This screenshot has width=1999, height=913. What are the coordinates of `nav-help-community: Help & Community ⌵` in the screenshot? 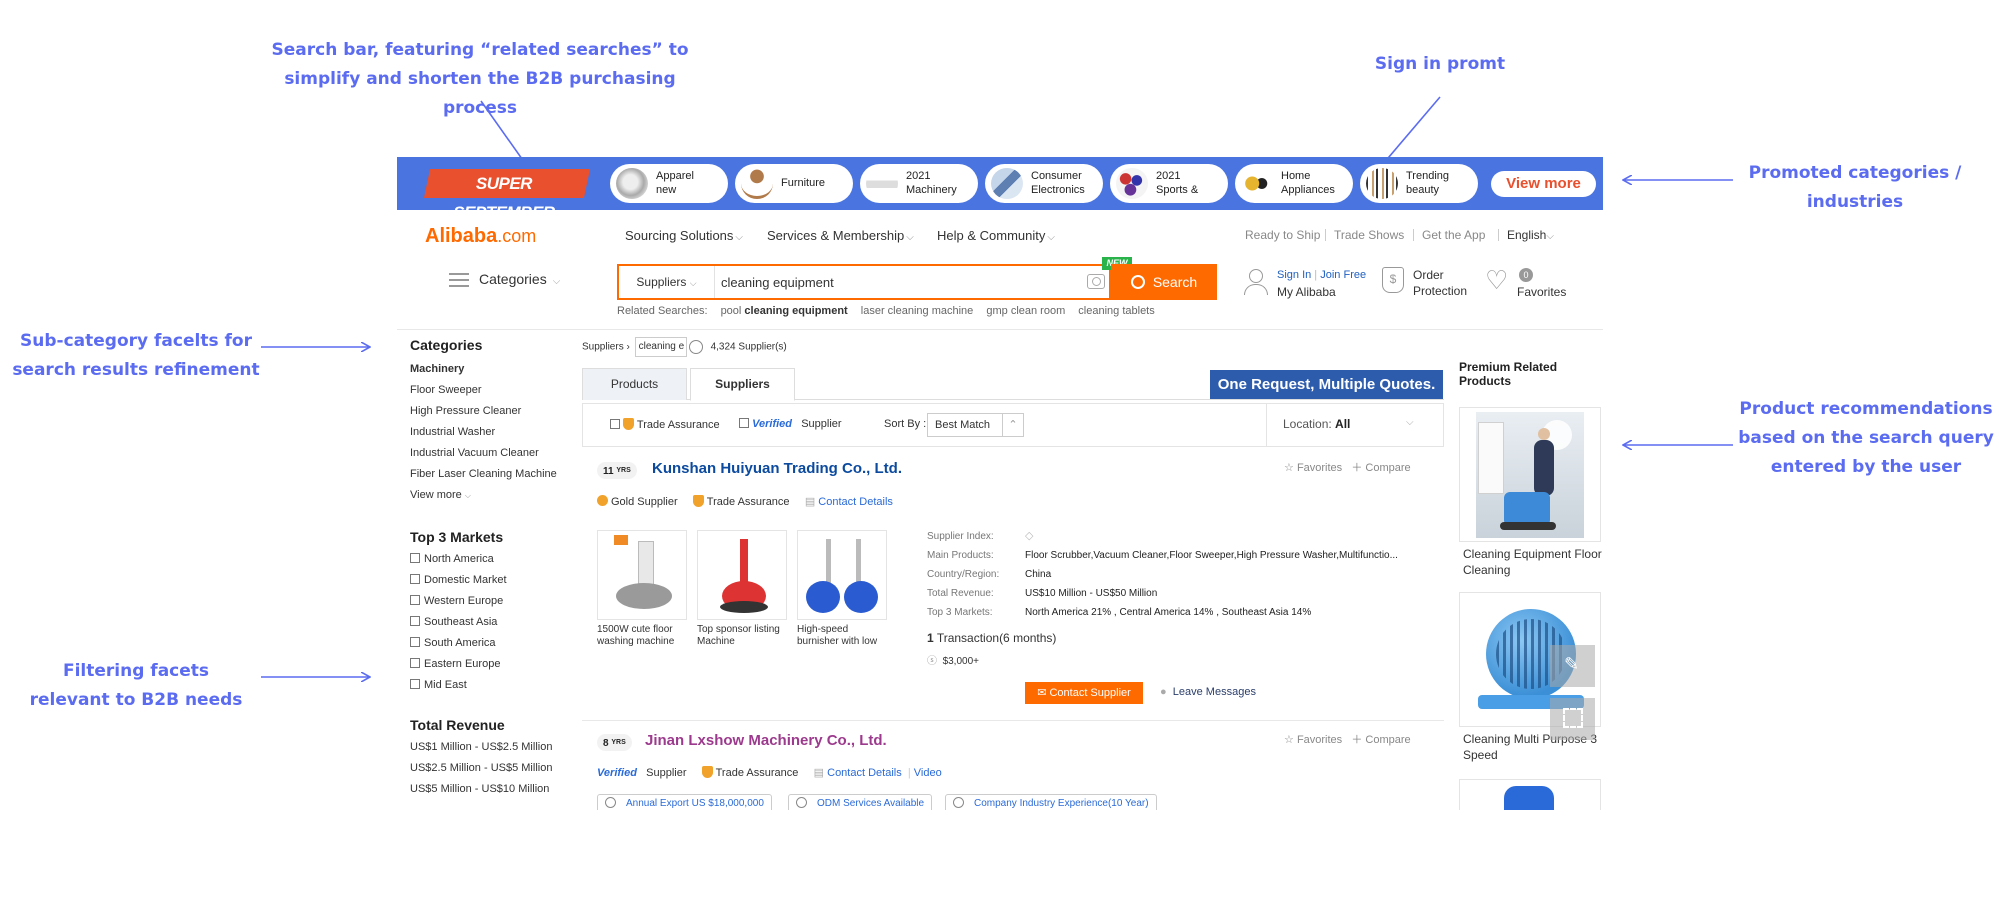 It's located at (996, 235).